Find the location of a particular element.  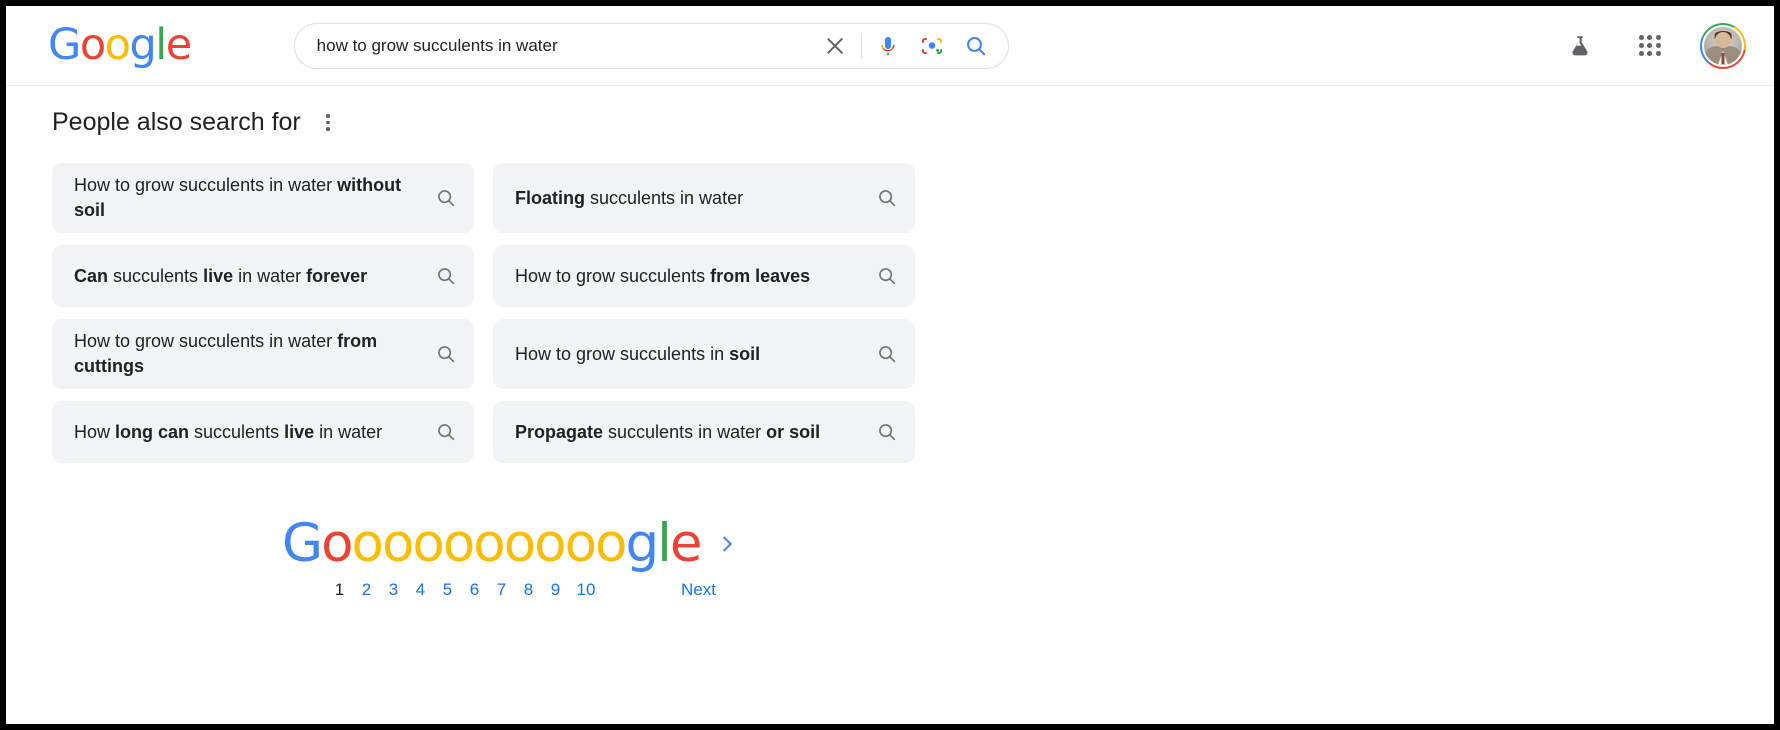

page-number-3: 3 is located at coordinates (393, 590).